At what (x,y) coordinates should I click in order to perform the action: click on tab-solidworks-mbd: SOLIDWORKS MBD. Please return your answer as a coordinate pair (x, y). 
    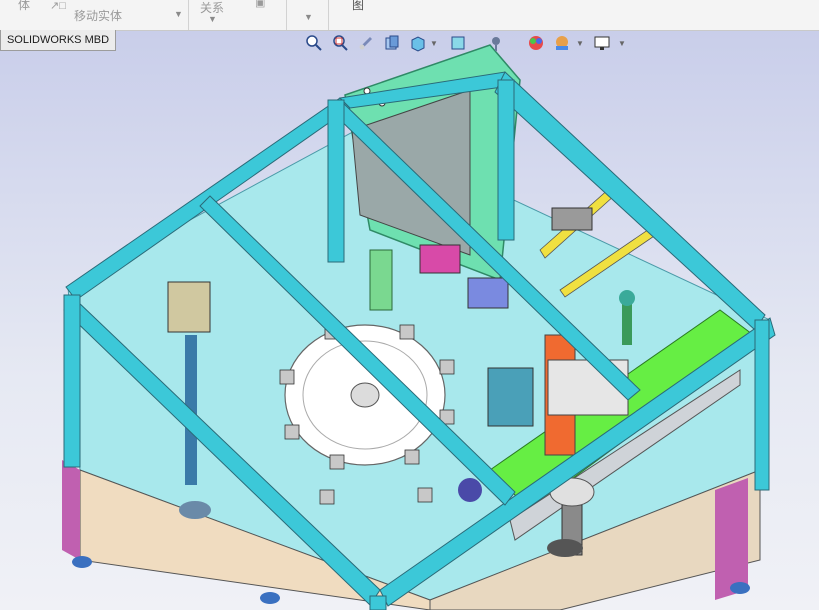
    Looking at the image, I should click on (58, 40).